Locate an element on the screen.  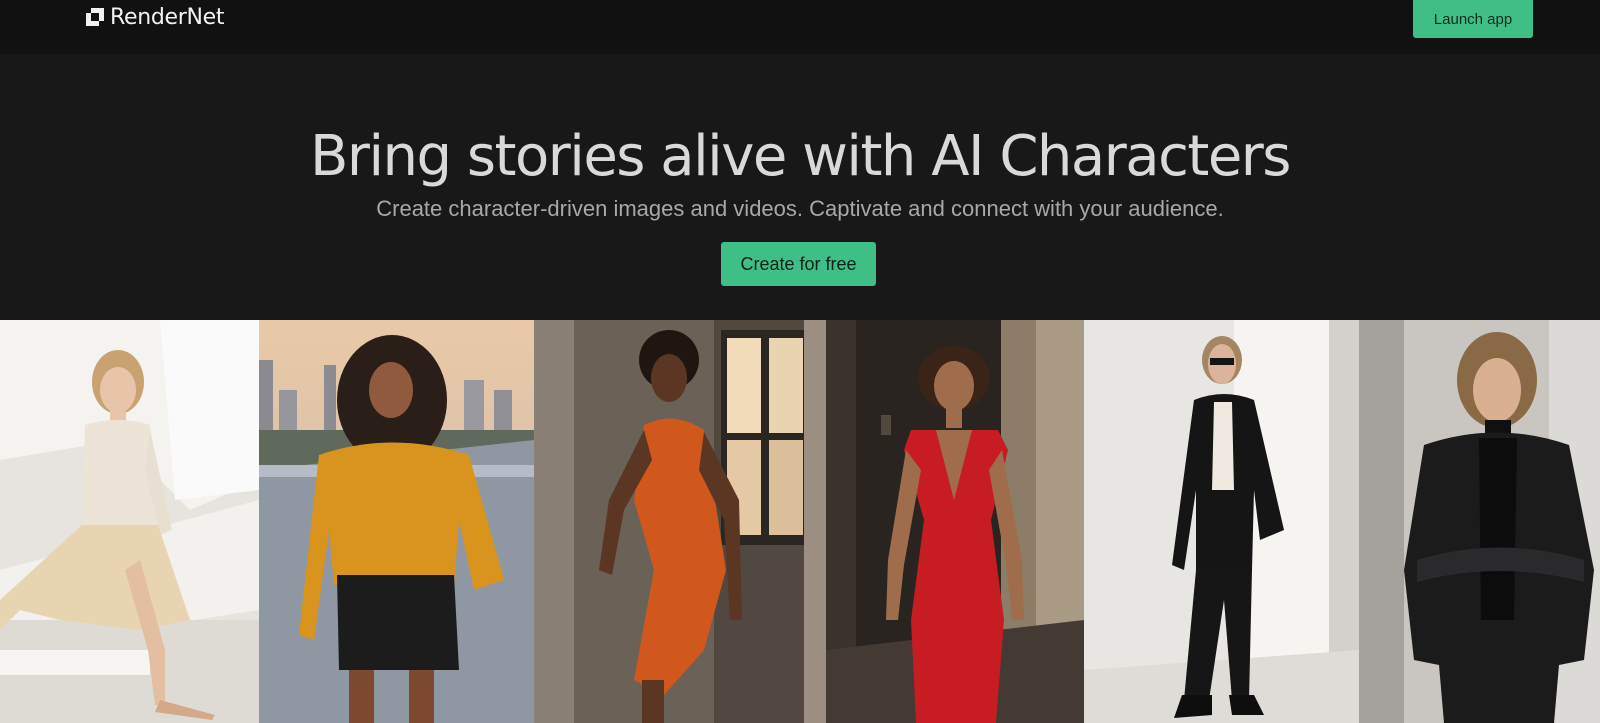
gallery-photo-mustard-sweater is located at coordinates (396, 521).